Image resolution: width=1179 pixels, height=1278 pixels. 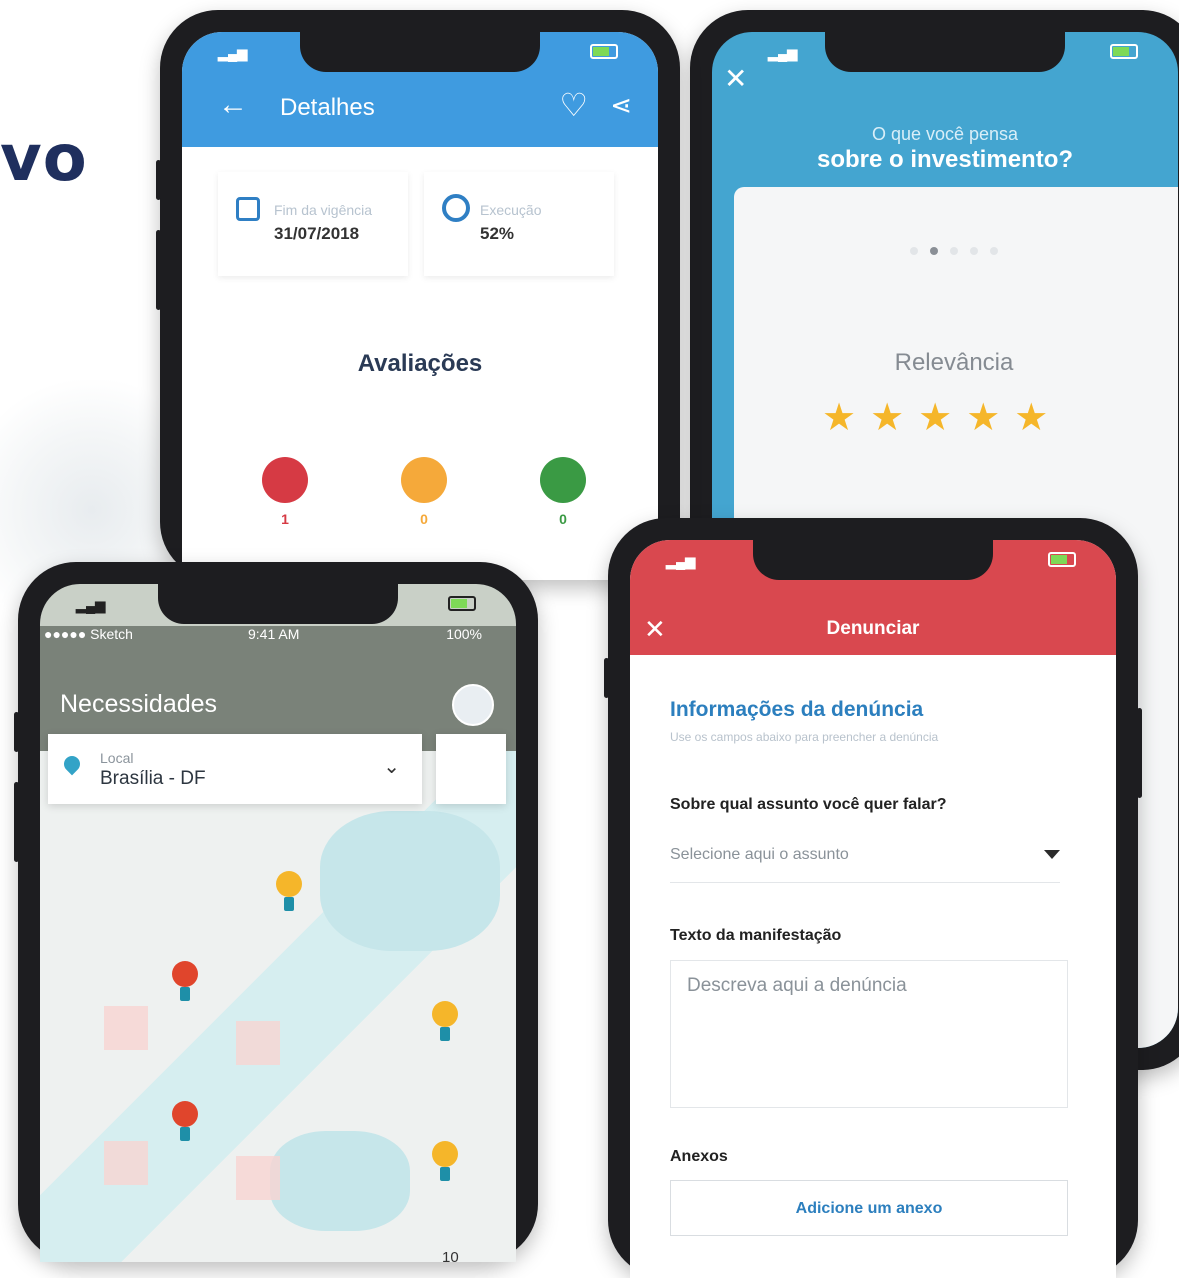 What do you see at coordinates (88, 634) in the screenshot?
I see `carrier-label: ●●●●● Sketch` at bounding box center [88, 634].